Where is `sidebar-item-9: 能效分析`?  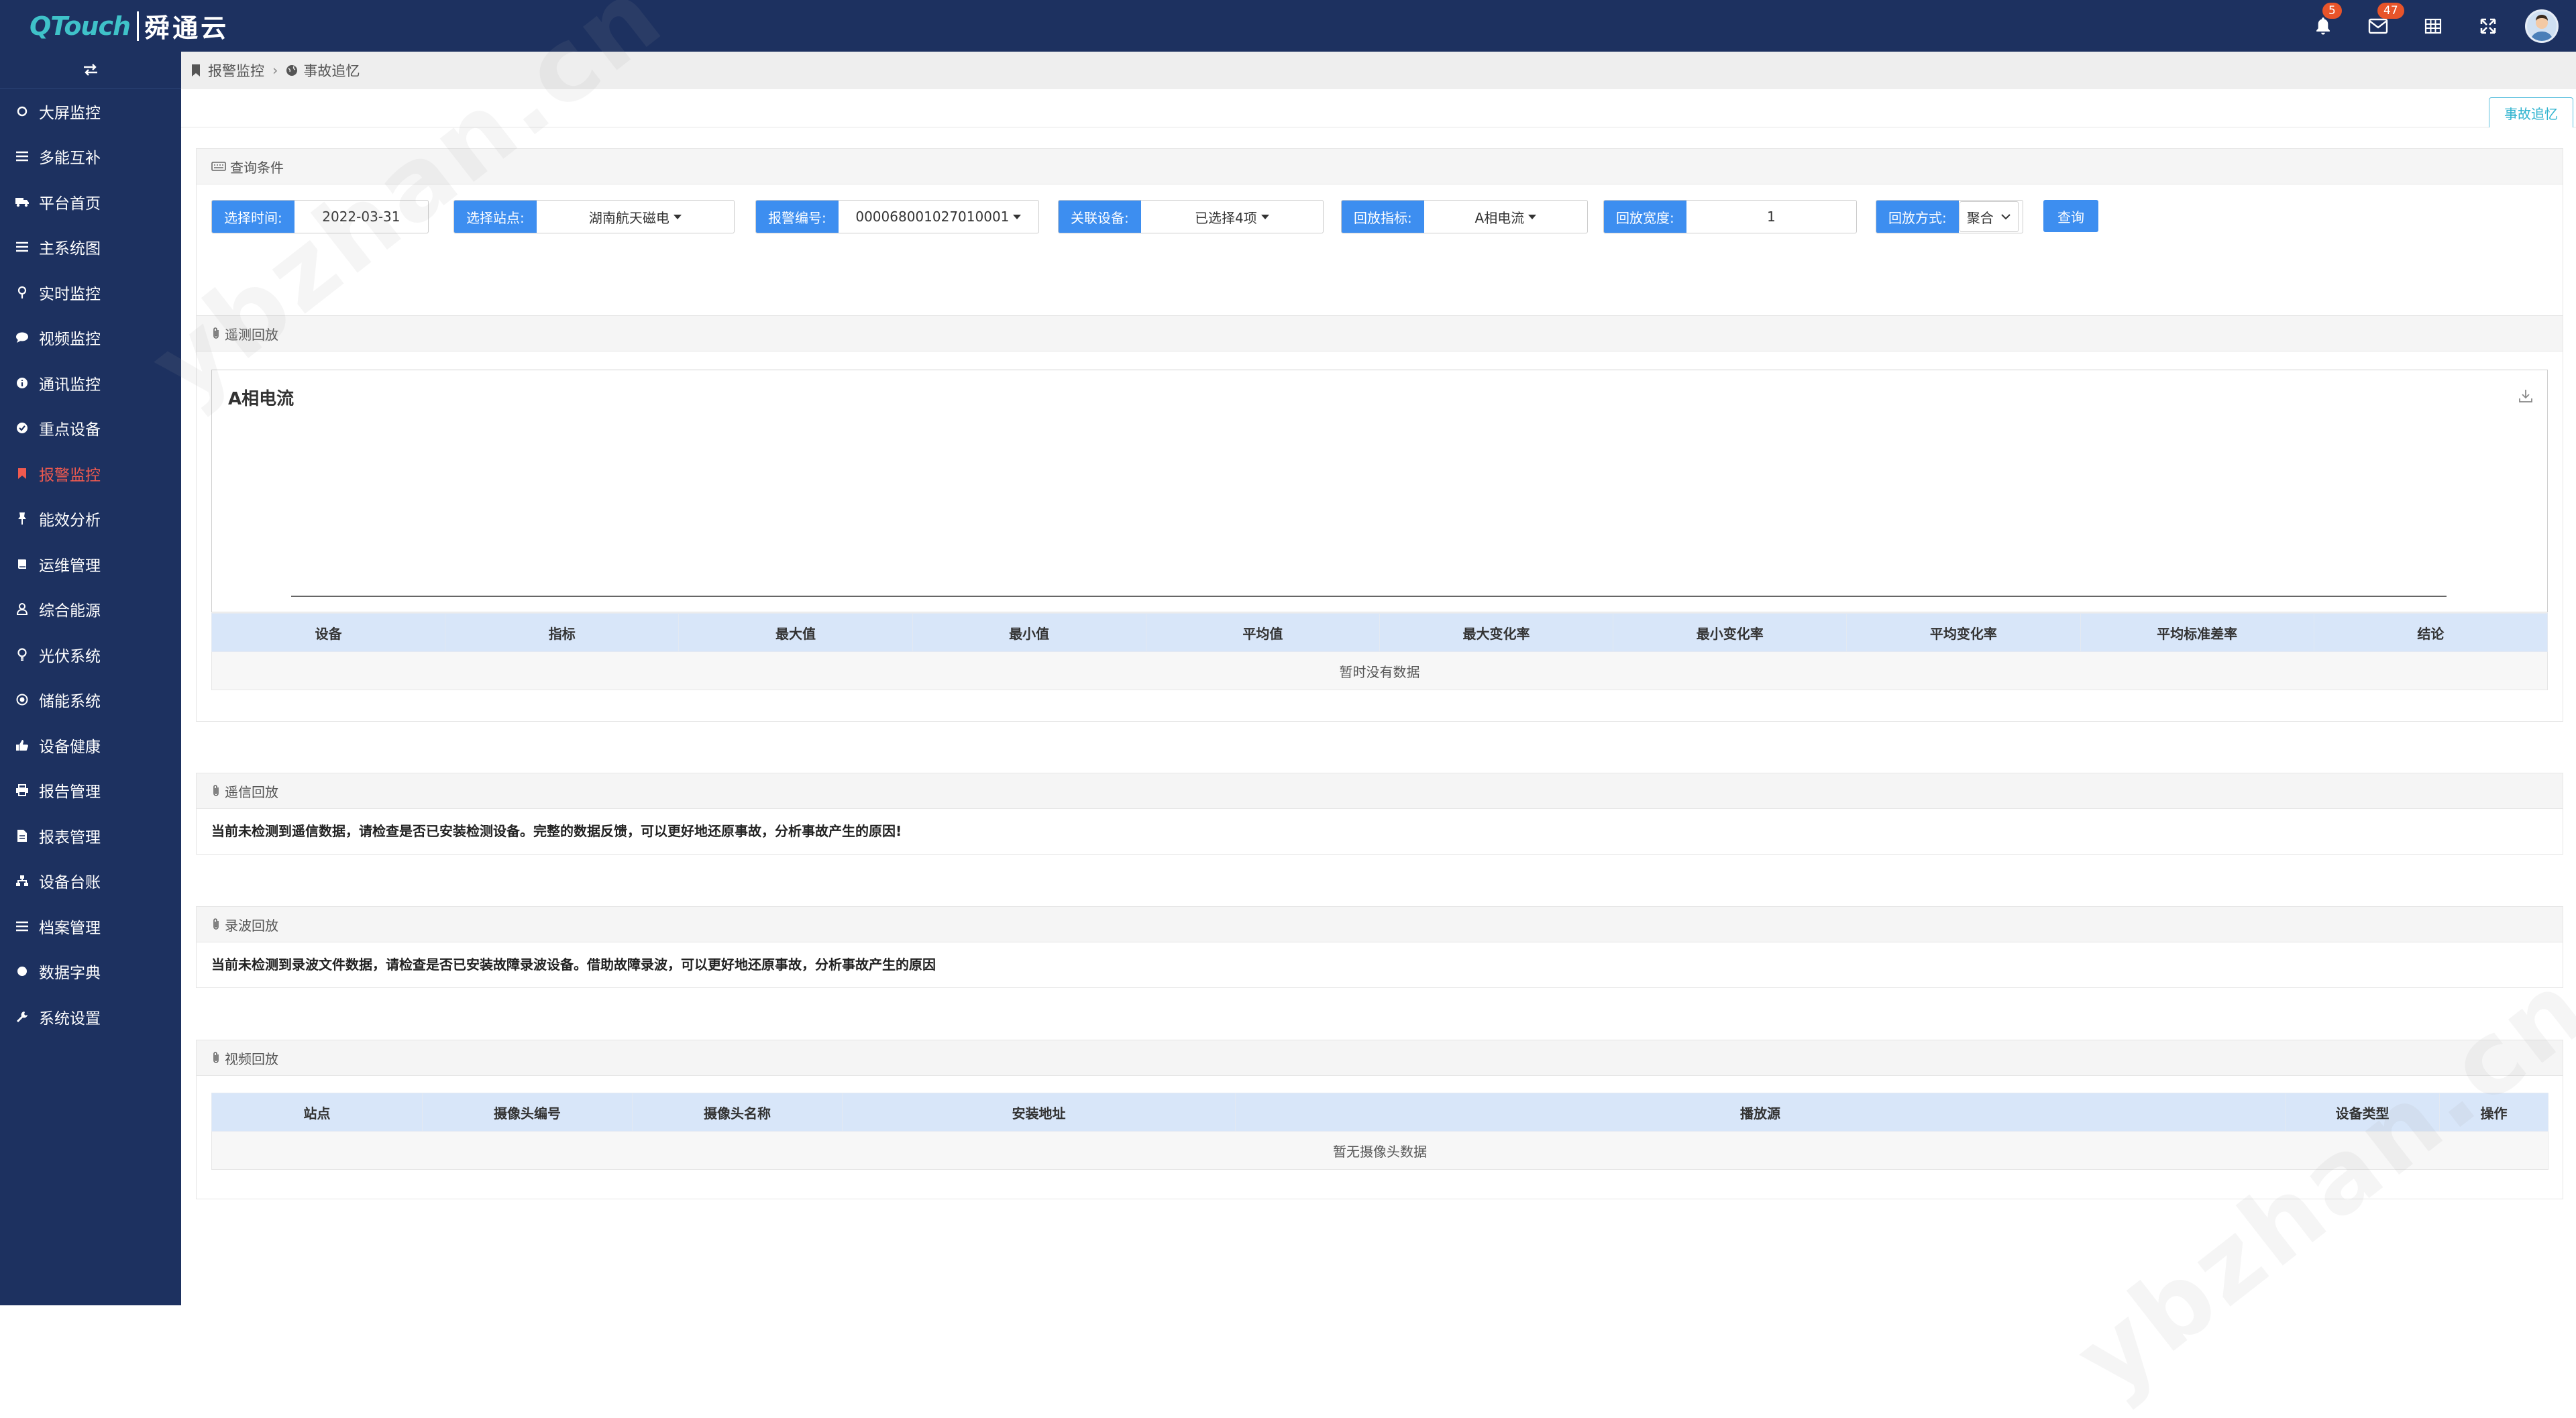 sidebar-item-9: 能效分析 is located at coordinates (90, 519).